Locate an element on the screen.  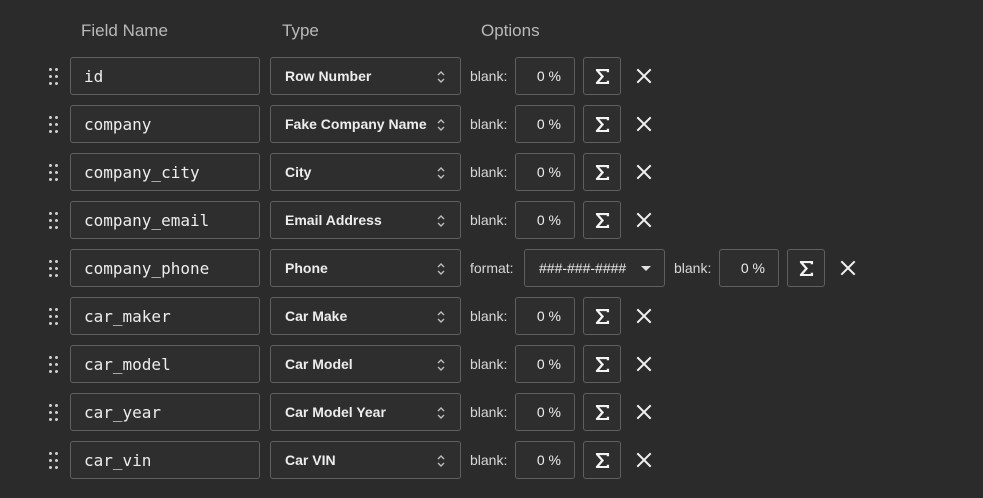
type-select-label: City is located at coordinates (298, 172).